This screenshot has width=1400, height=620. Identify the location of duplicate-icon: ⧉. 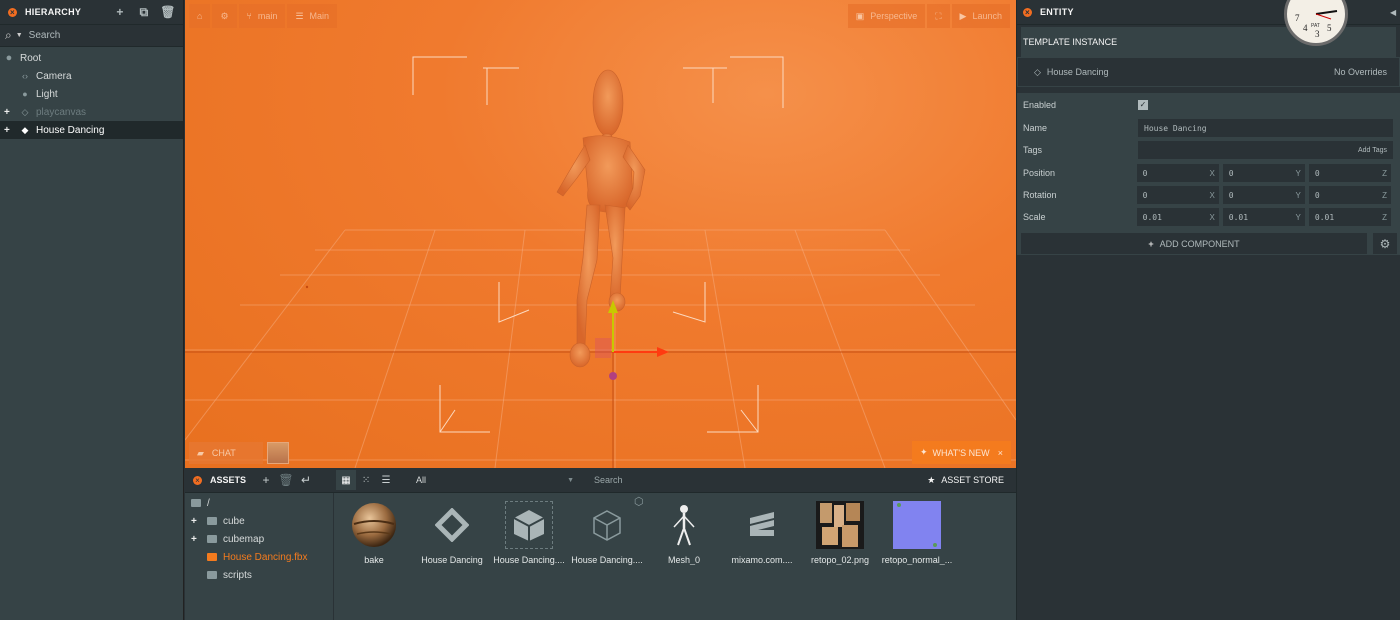
(144, 12).